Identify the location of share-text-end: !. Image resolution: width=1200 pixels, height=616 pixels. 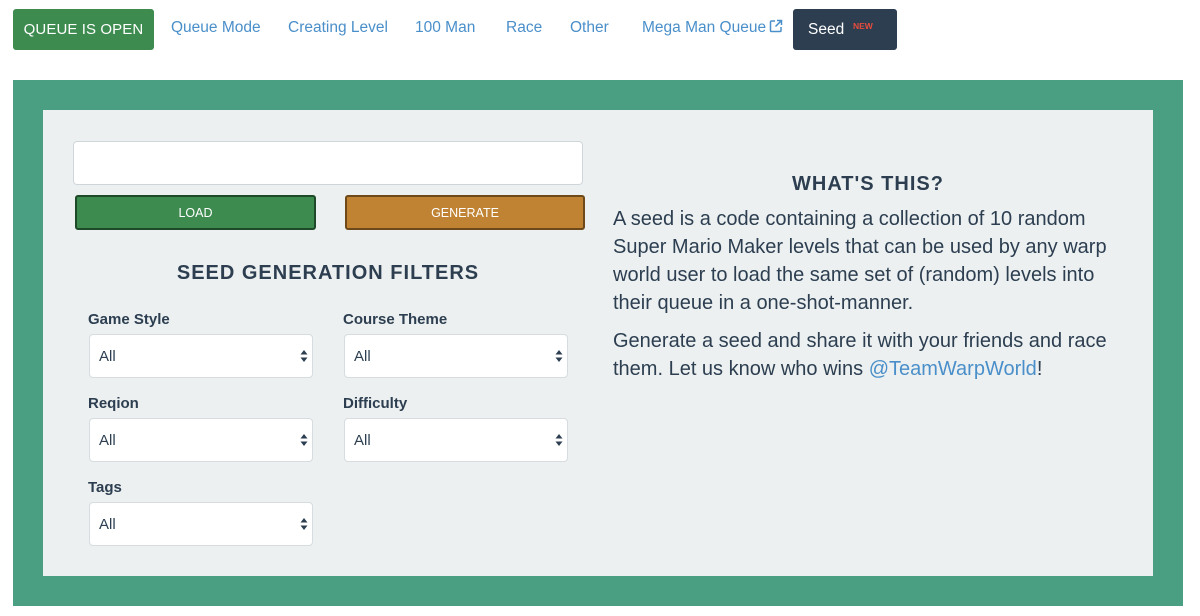
(1039, 369).